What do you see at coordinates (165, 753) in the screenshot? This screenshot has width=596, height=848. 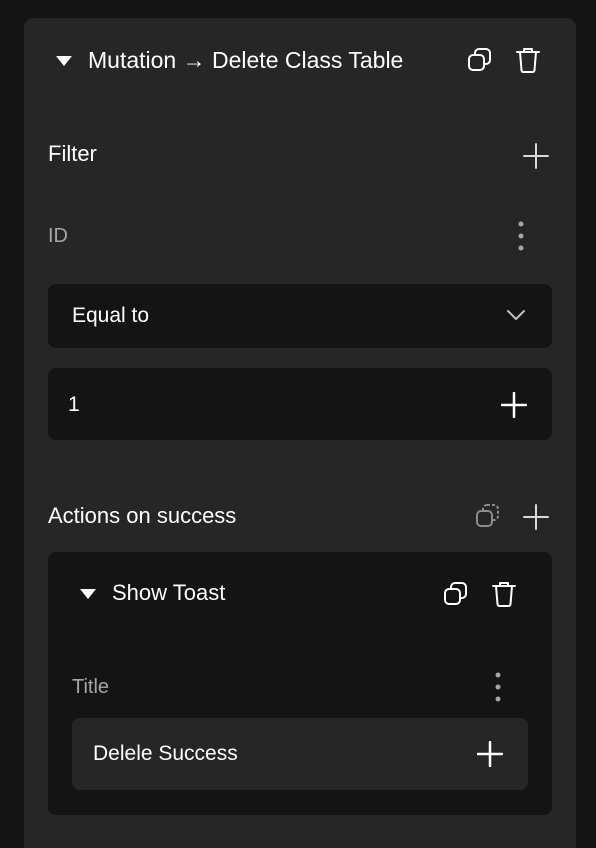 I see `toast-title-value: Delele Success` at bounding box center [165, 753].